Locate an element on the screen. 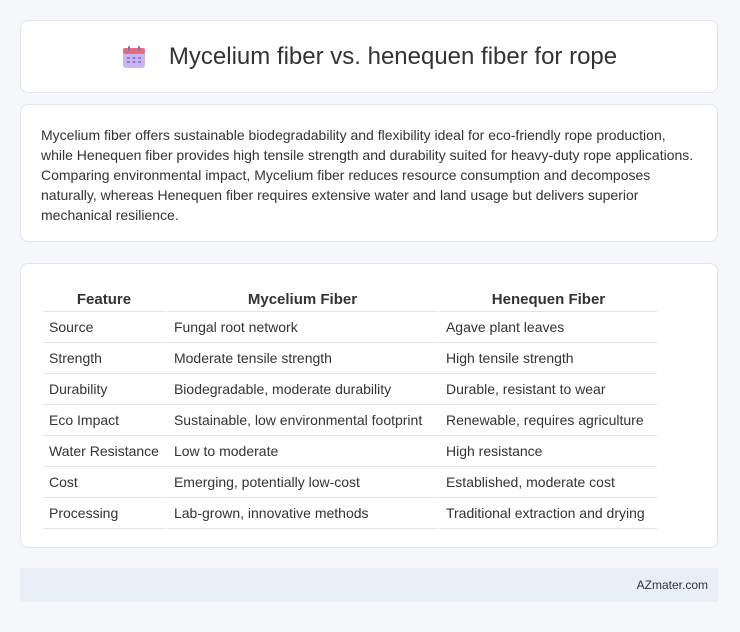  table-header-row: Feature Mycelium Fiber Henequen Fiber is located at coordinates (350, 299).